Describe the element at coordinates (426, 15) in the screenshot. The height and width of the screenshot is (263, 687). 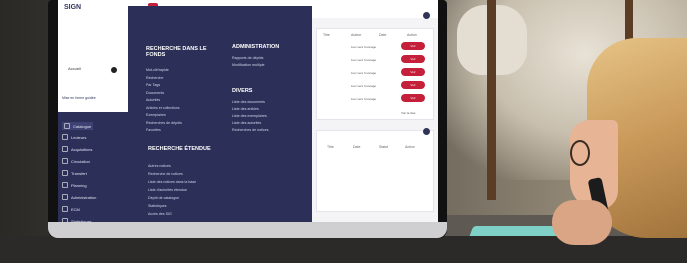
I see `add-icon` at that location.